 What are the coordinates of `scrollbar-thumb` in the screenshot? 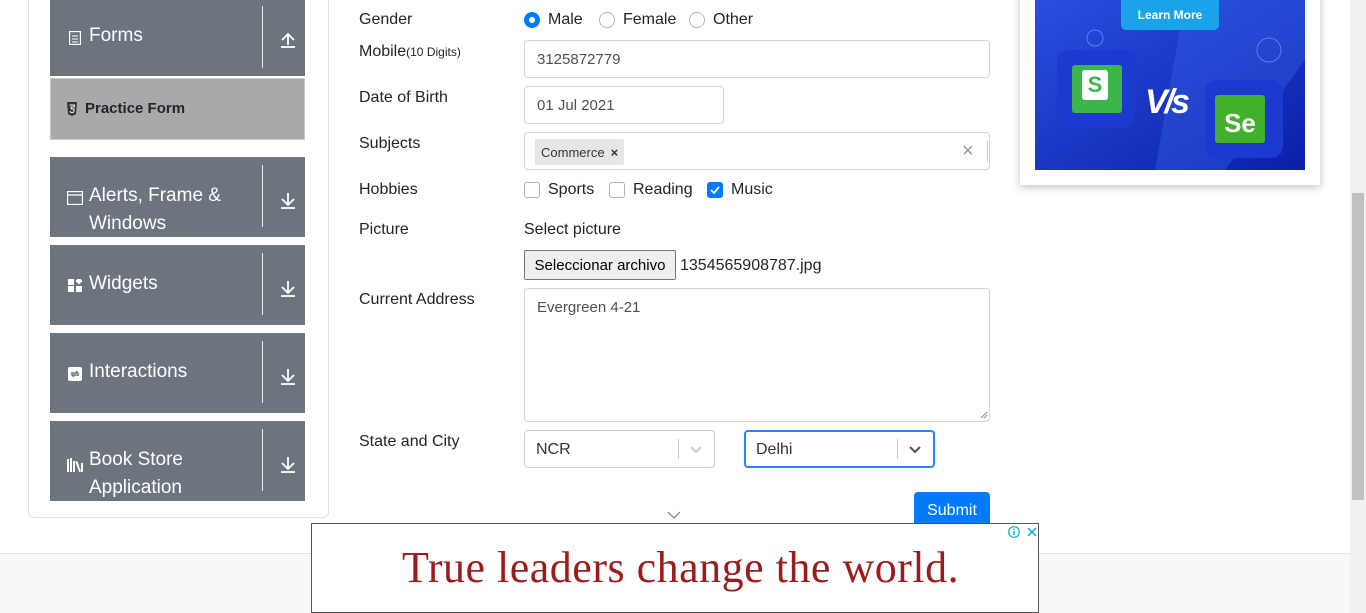 It's located at (1358, 346).